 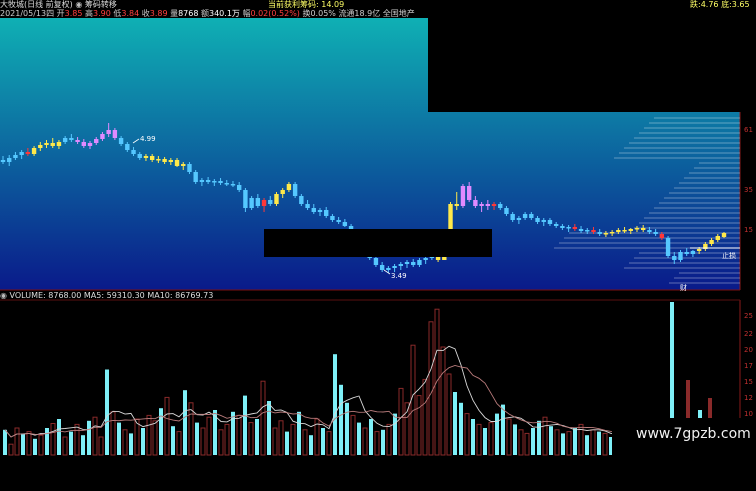 What do you see at coordinates (592, 65) in the screenshot?
I see `top-right-overlay` at bounding box center [592, 65].